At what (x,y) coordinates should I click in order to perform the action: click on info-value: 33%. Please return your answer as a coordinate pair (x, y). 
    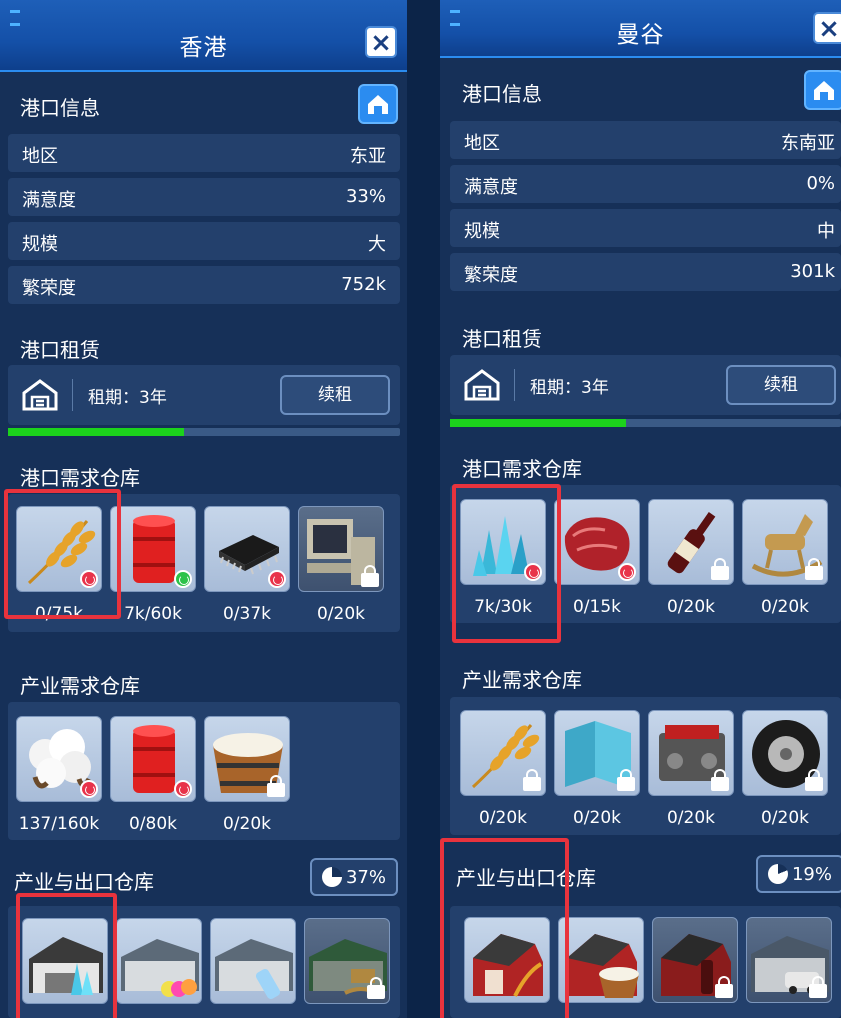
    Looking at the image, I should click on (365, 196).